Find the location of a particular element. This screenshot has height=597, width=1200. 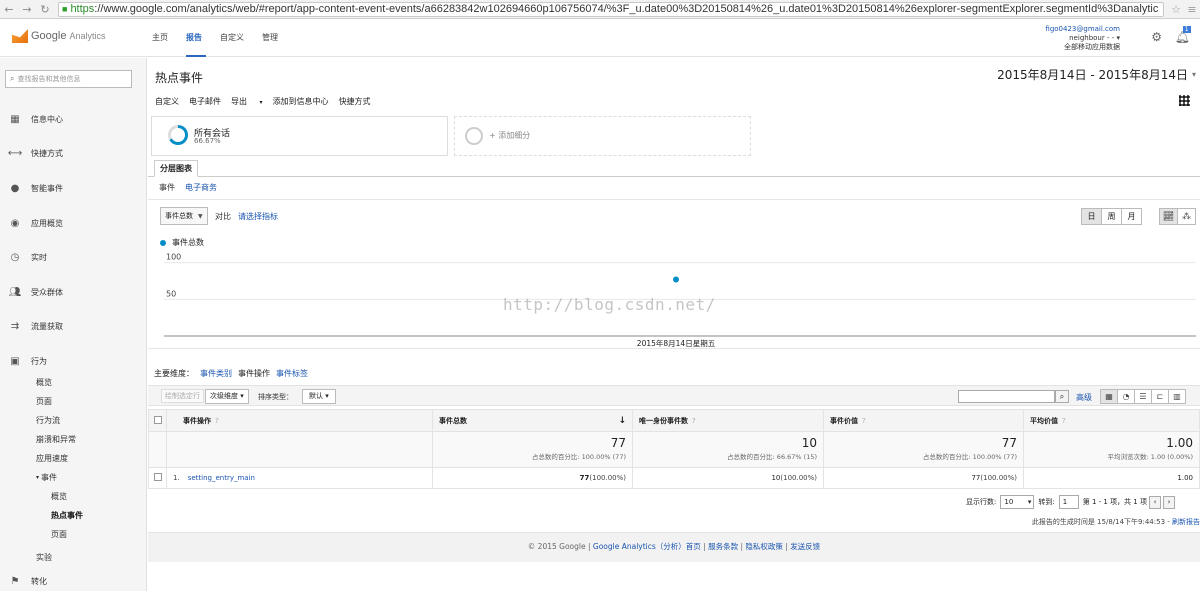

sidebar-sub-crashes: 崩溃和异常 is located at coordinates (73, 439).